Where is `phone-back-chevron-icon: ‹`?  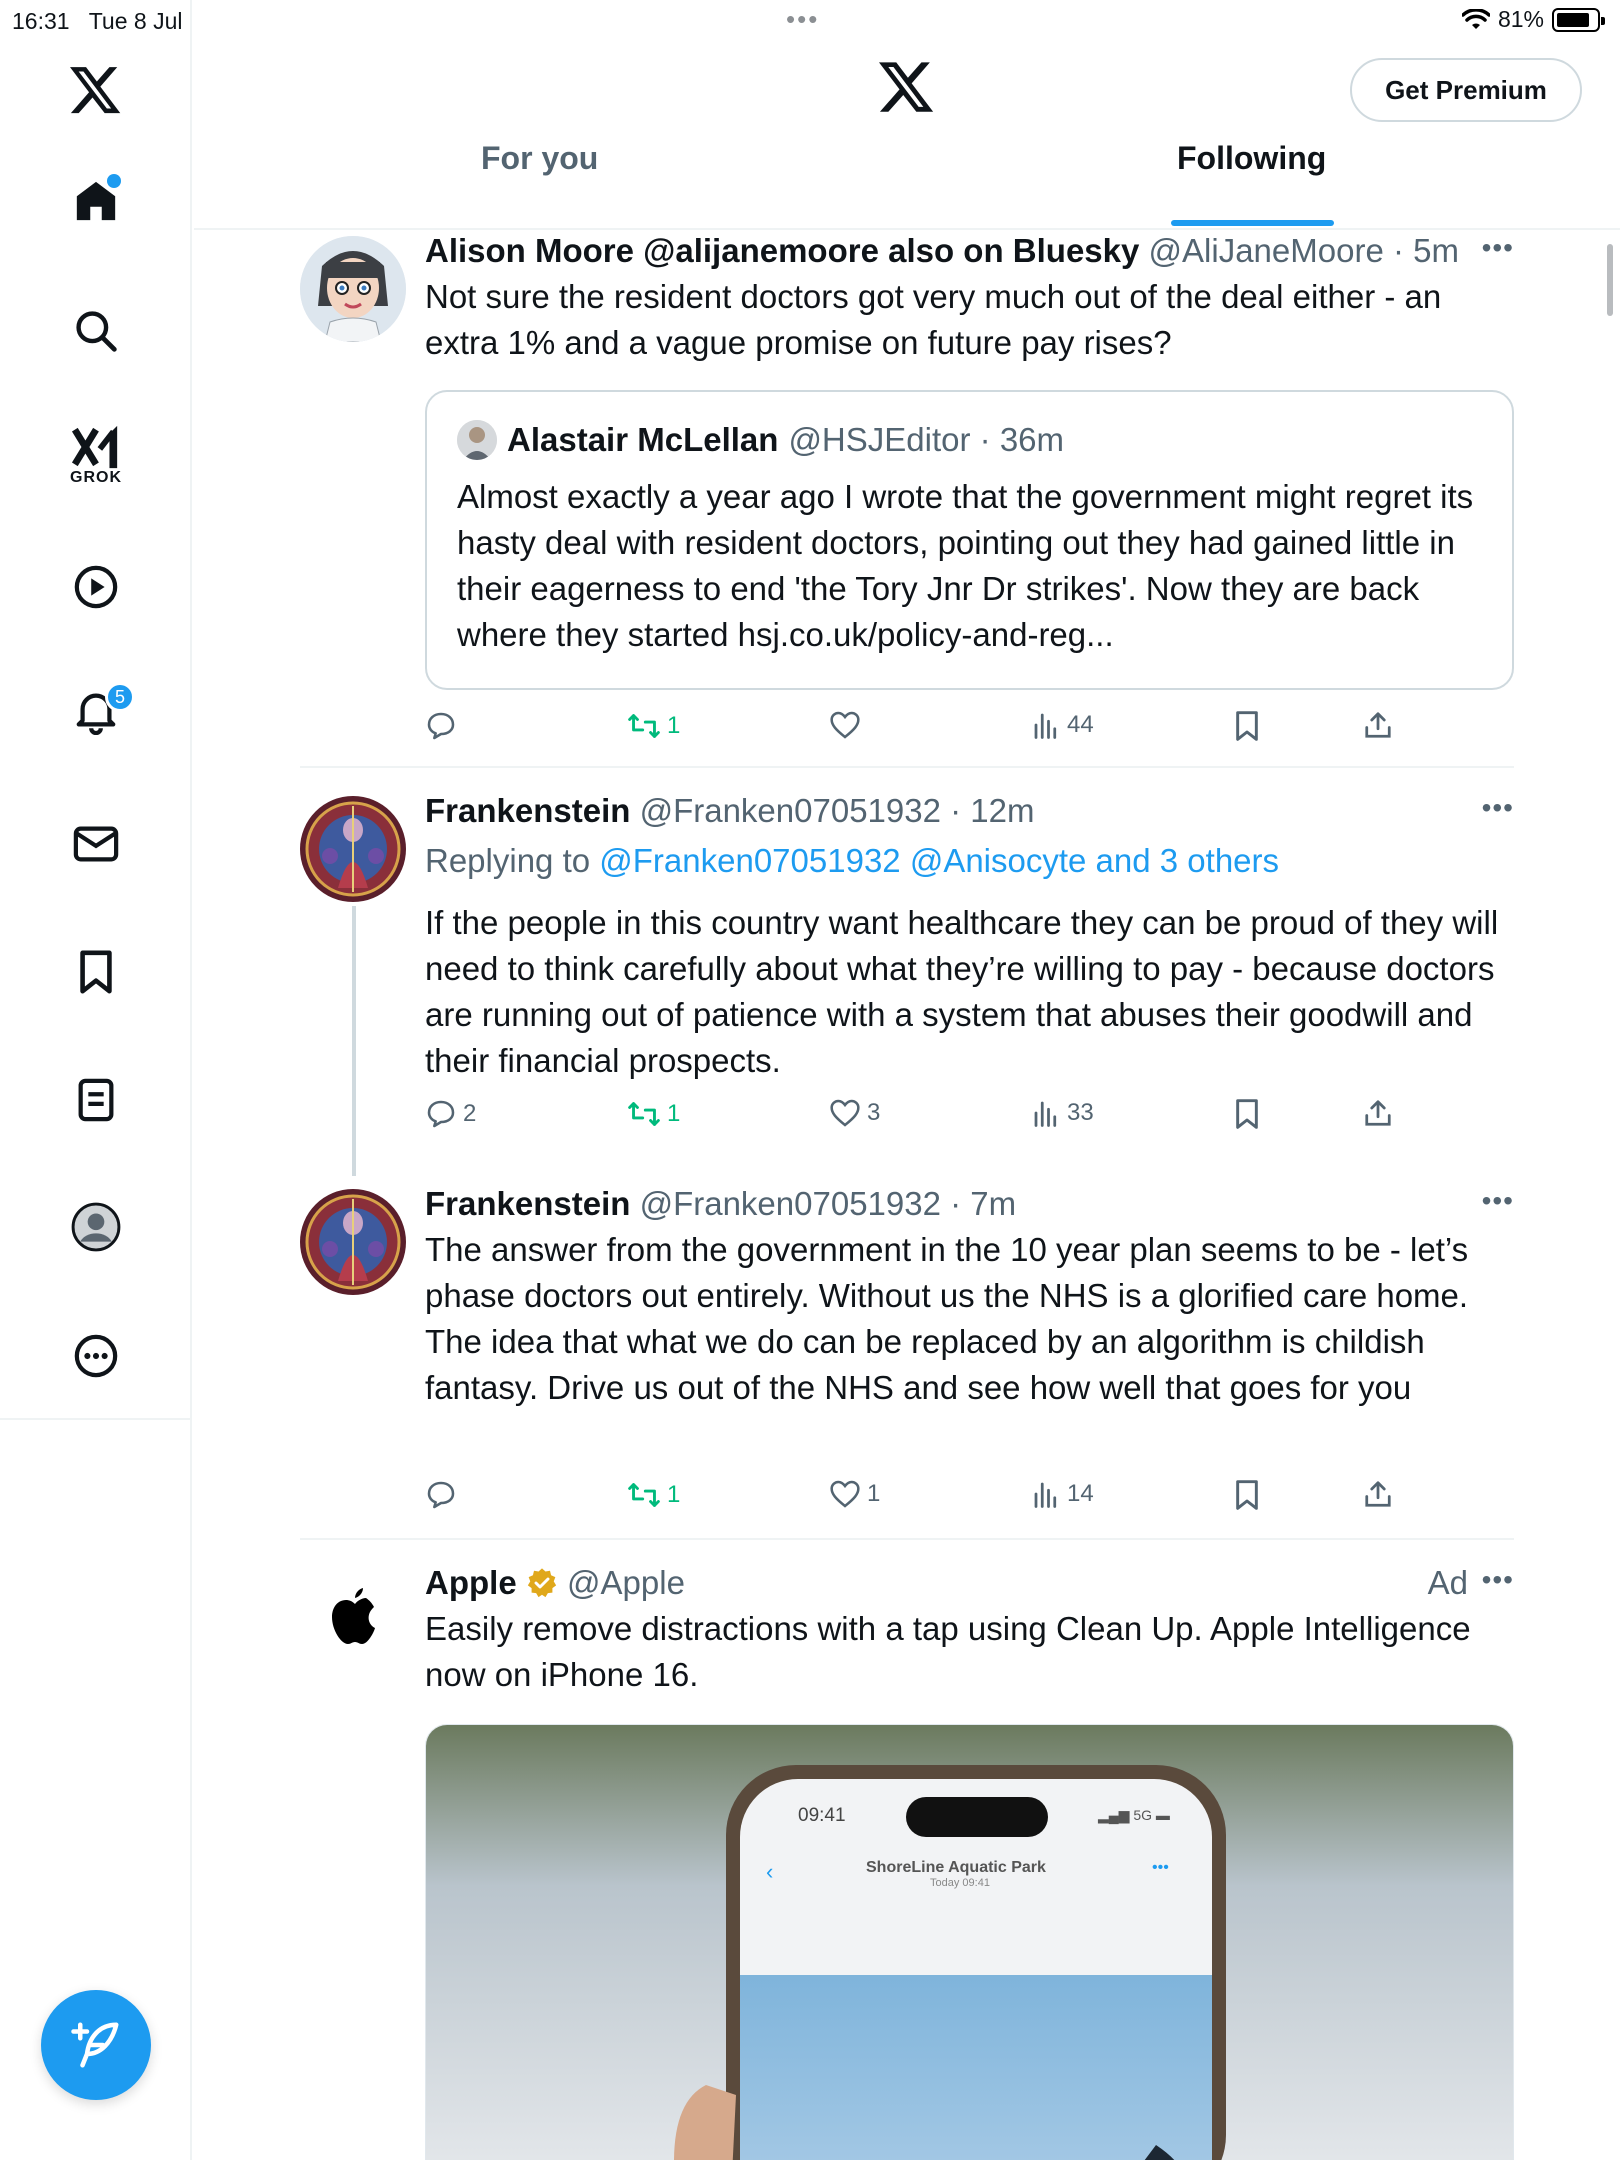 phone-back-chevron-icon: ‹ is located at coordinates (770, 1871).